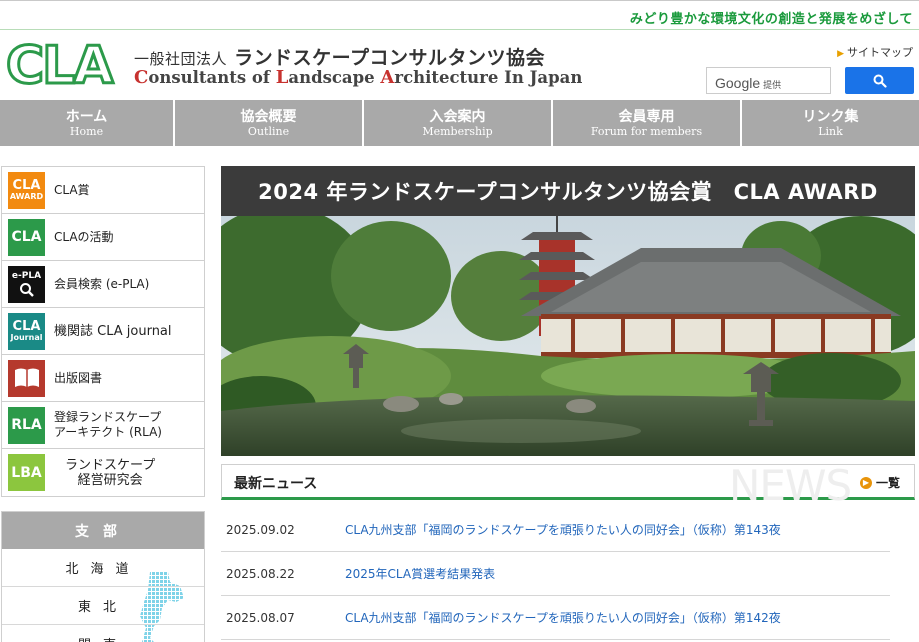  What do you see at coordinates (771, 19) in the screenshot?
I see `tagline: みどり豊かな環境文化の創造と発展をめざして` at bounding box center [771, 19].